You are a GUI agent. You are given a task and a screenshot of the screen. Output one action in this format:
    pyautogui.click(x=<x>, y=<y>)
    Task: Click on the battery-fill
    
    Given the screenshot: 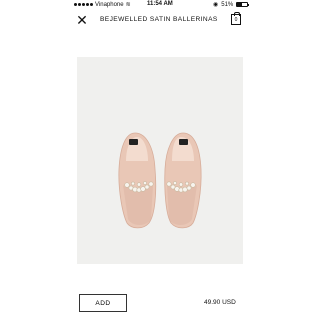 What is the action you would take?
    pyautogui.click(x=240, y=4)
    